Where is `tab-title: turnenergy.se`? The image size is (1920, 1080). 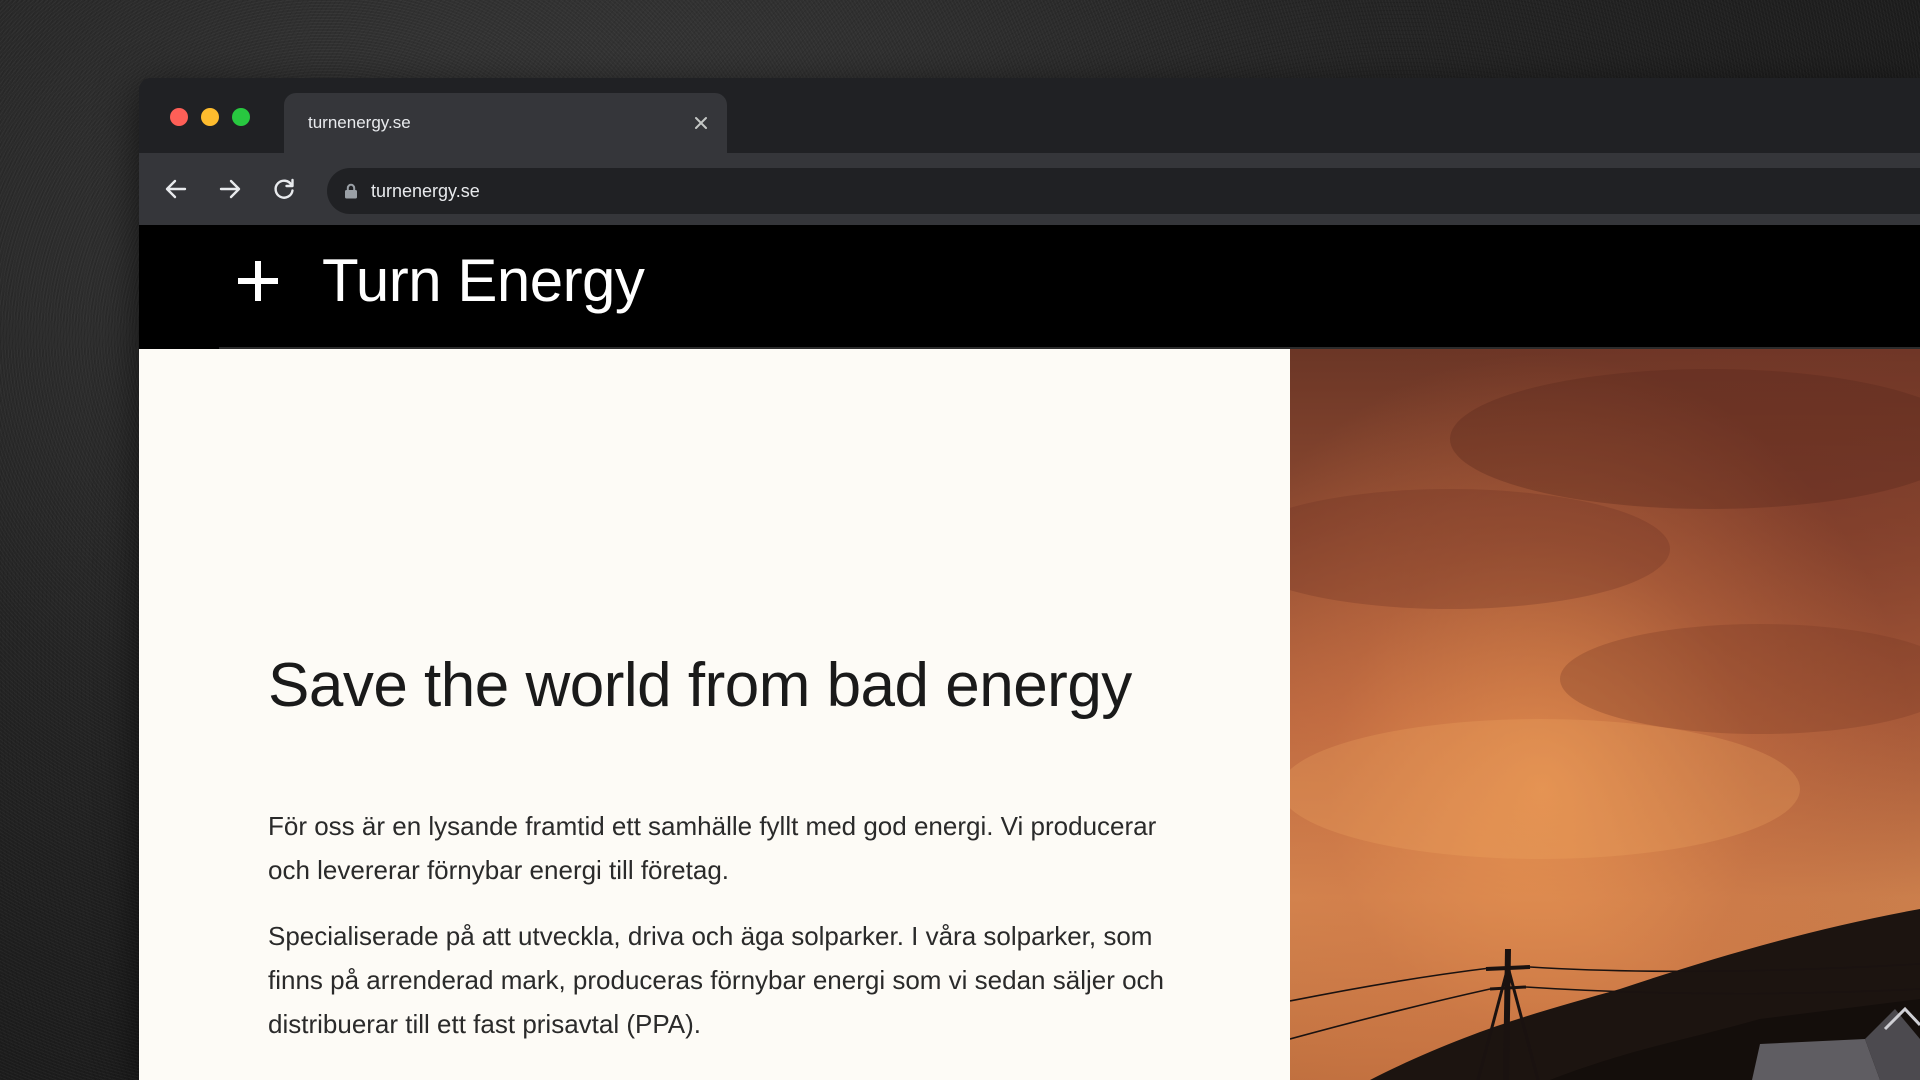
tab-title: turnenergy.se is located at coordinates (359, 122).